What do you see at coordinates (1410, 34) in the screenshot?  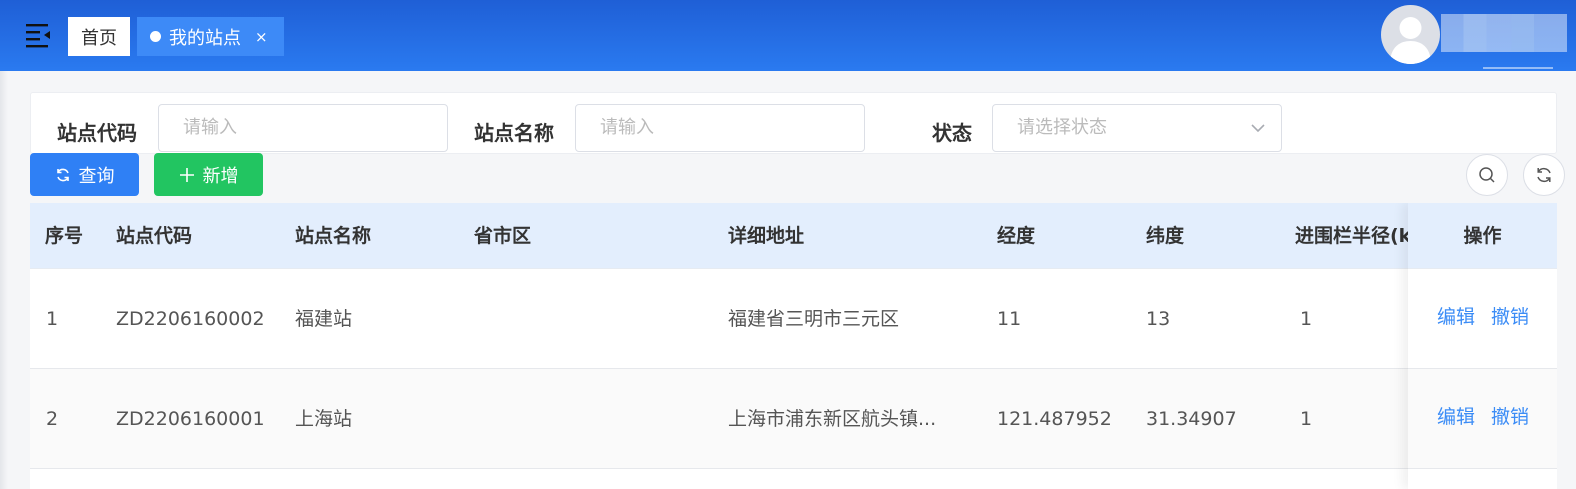 I see `user-avatar-icon` at bounding box center [1410, 34].